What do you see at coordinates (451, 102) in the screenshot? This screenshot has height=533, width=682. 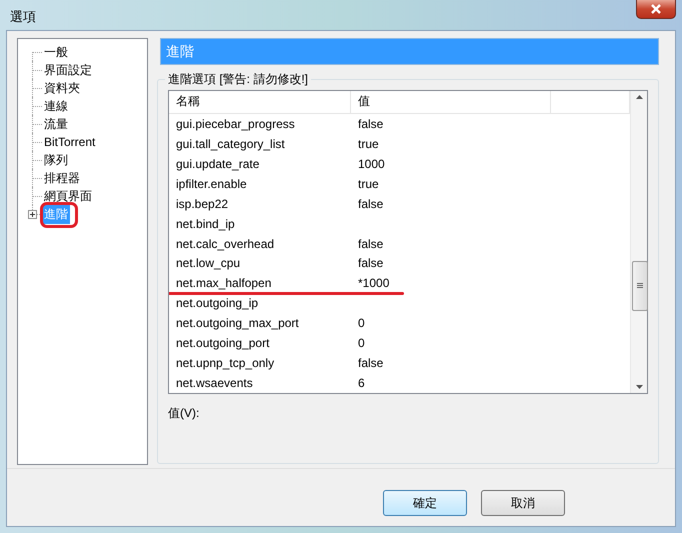 I see `column-header: 值` at bounding box center [451, 102].